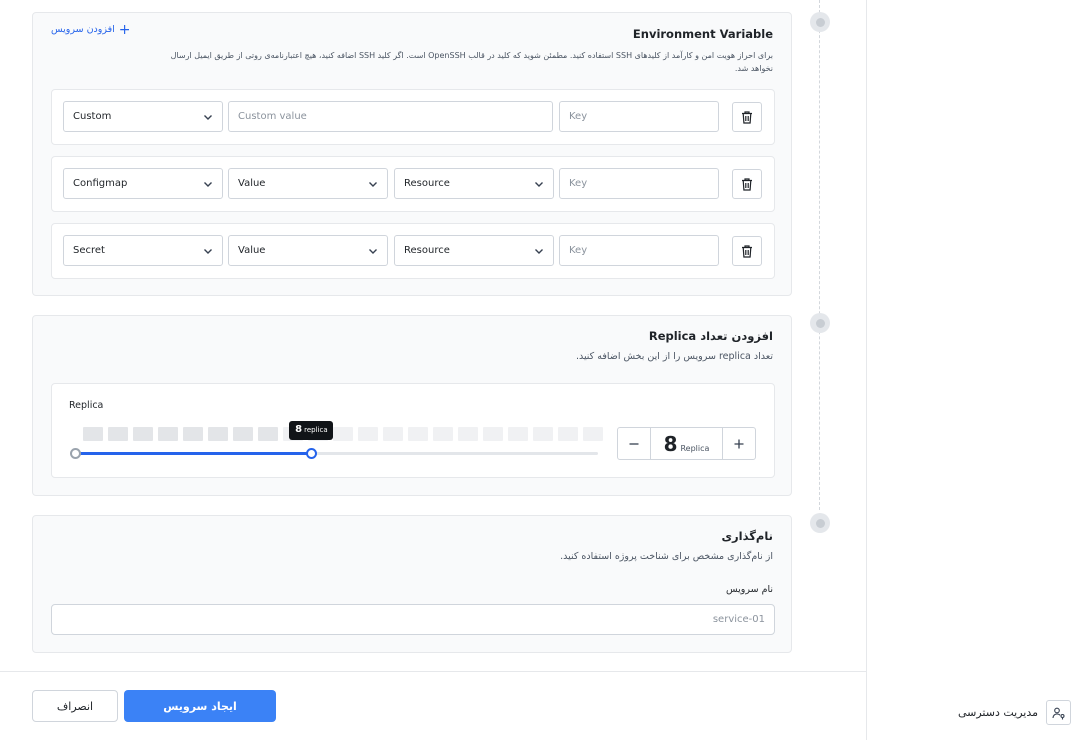 This screenshot has width=1090, height=740. I want to click on step-indicator-env, so click(820, 22).